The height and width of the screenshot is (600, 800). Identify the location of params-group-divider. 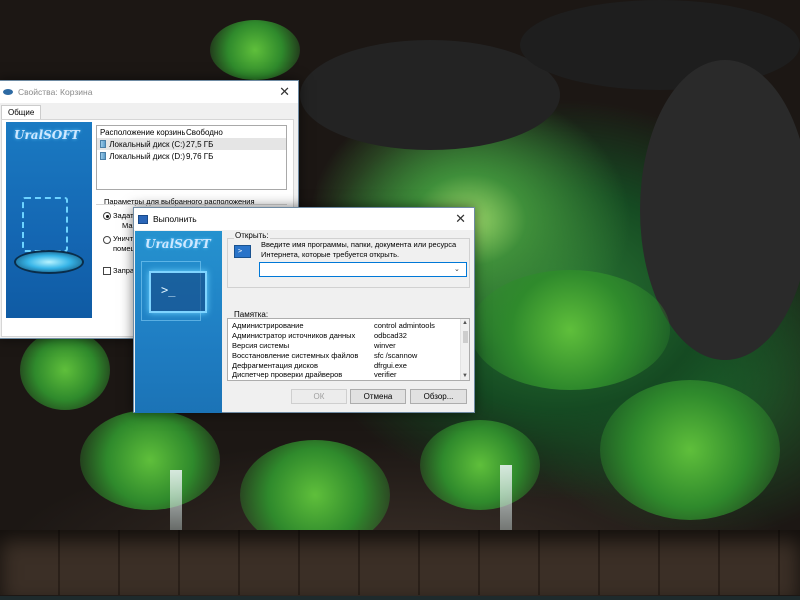
(191, 204).